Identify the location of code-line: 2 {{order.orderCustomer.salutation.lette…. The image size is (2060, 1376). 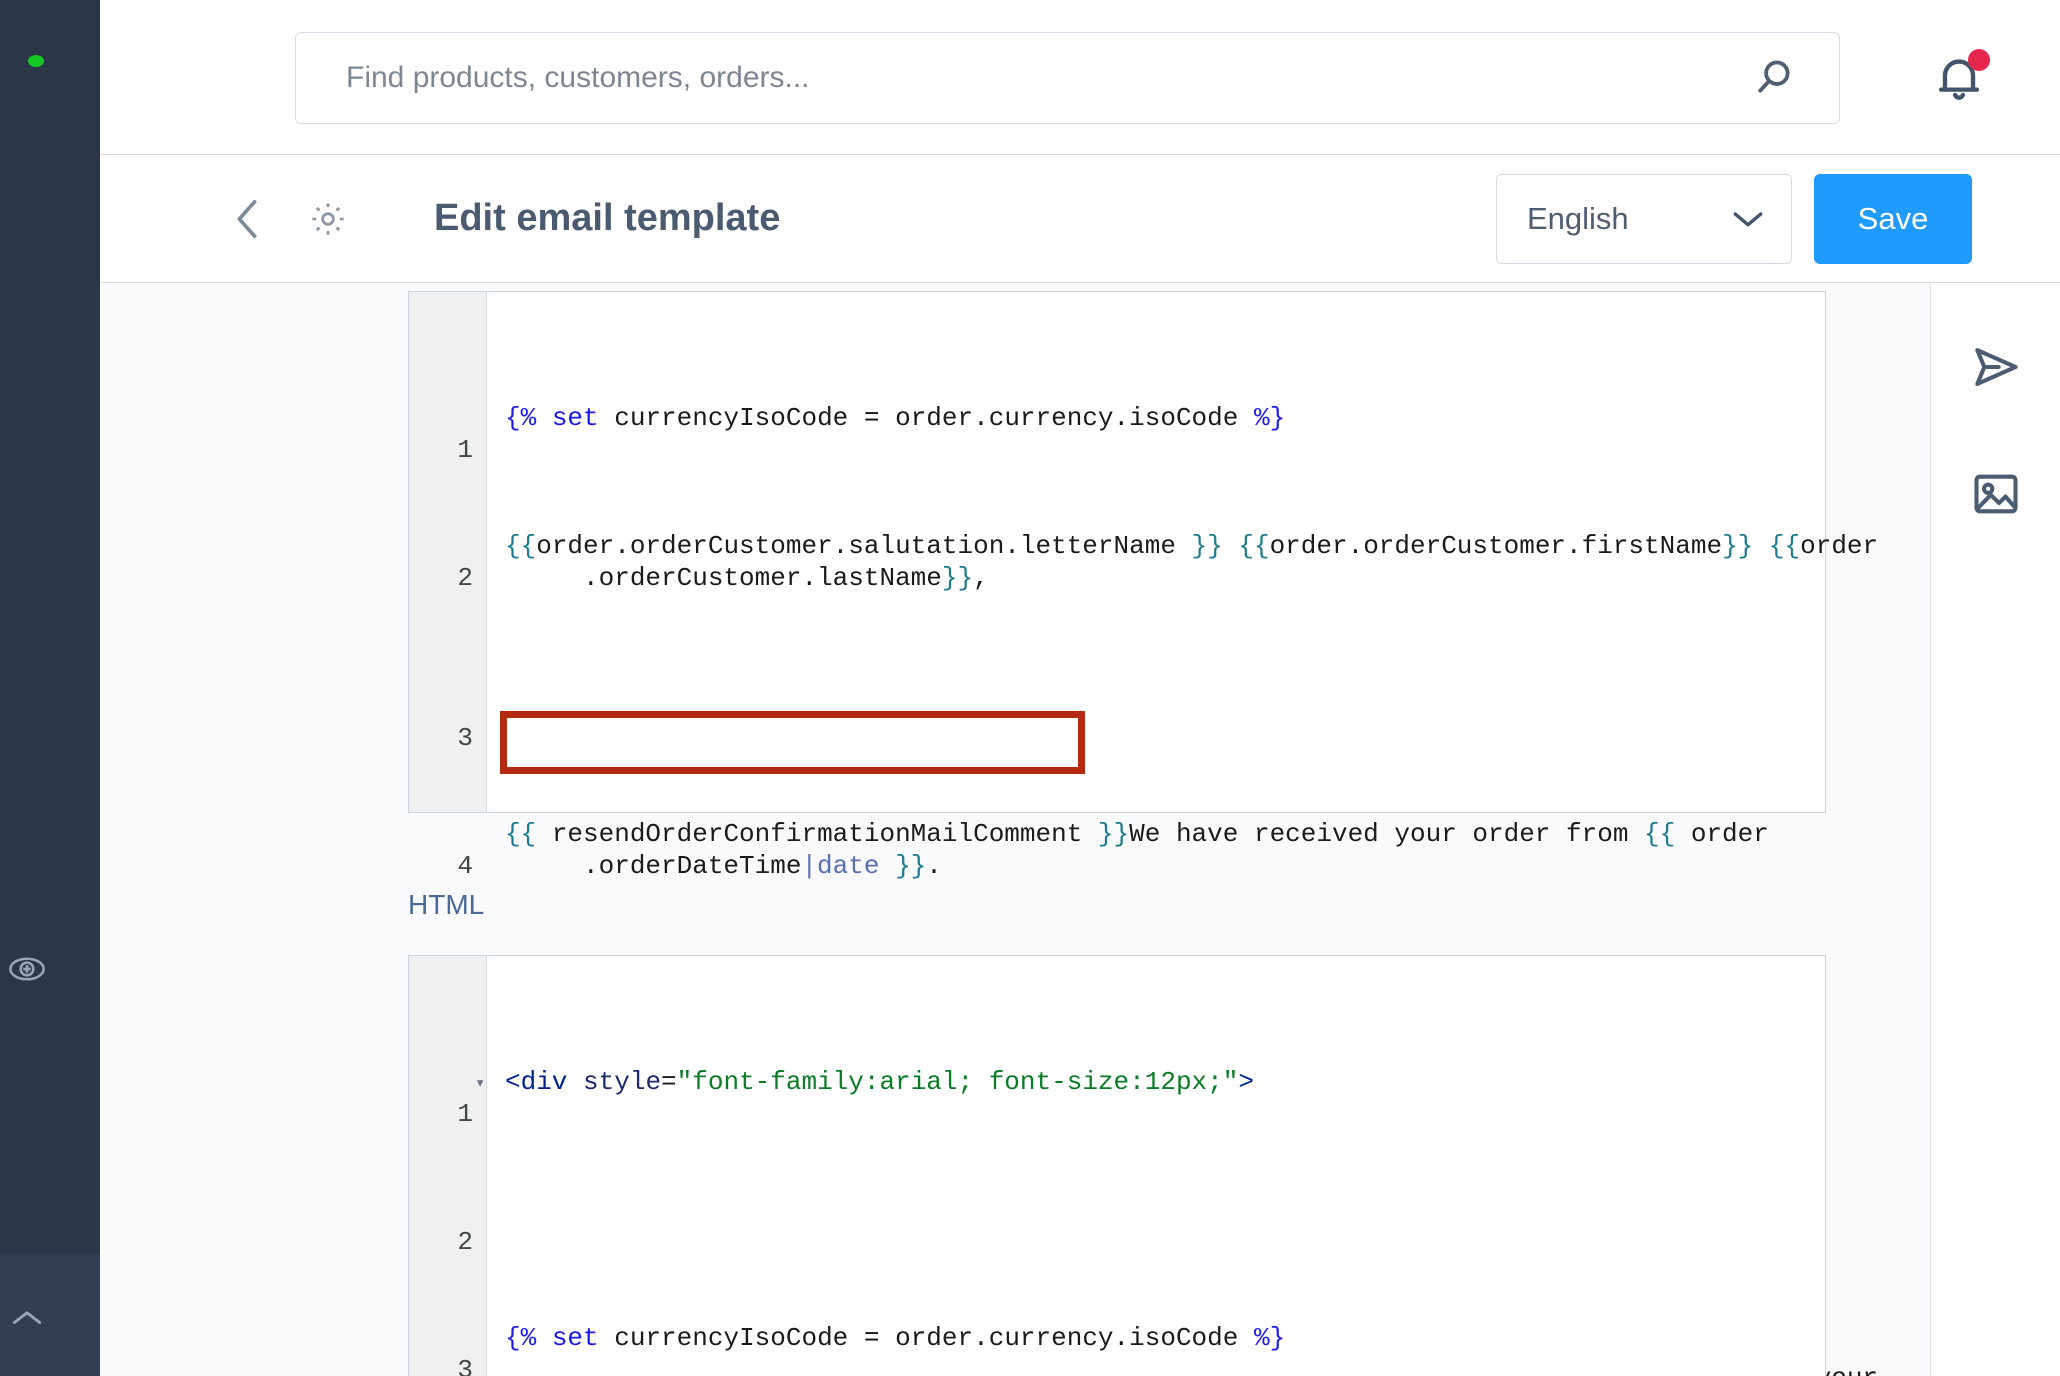
(1143, 562).